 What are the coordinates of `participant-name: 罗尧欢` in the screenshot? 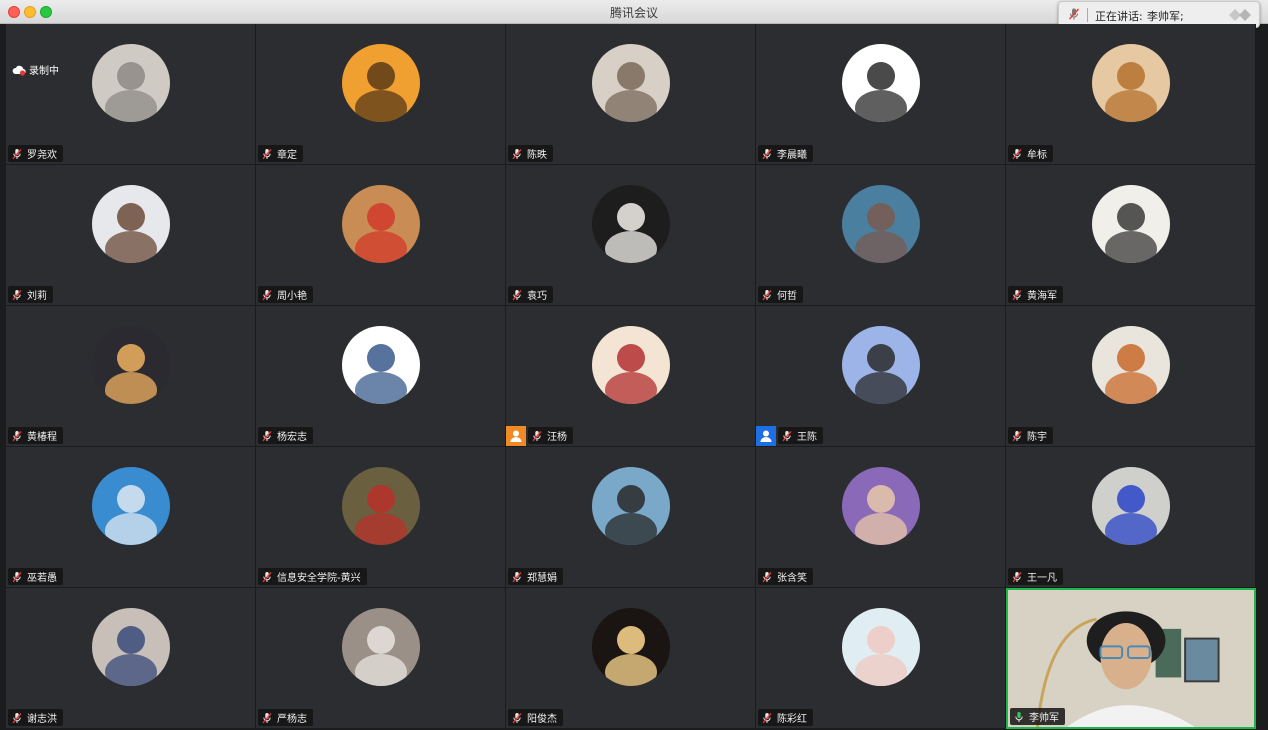 It's located at (42, 155).